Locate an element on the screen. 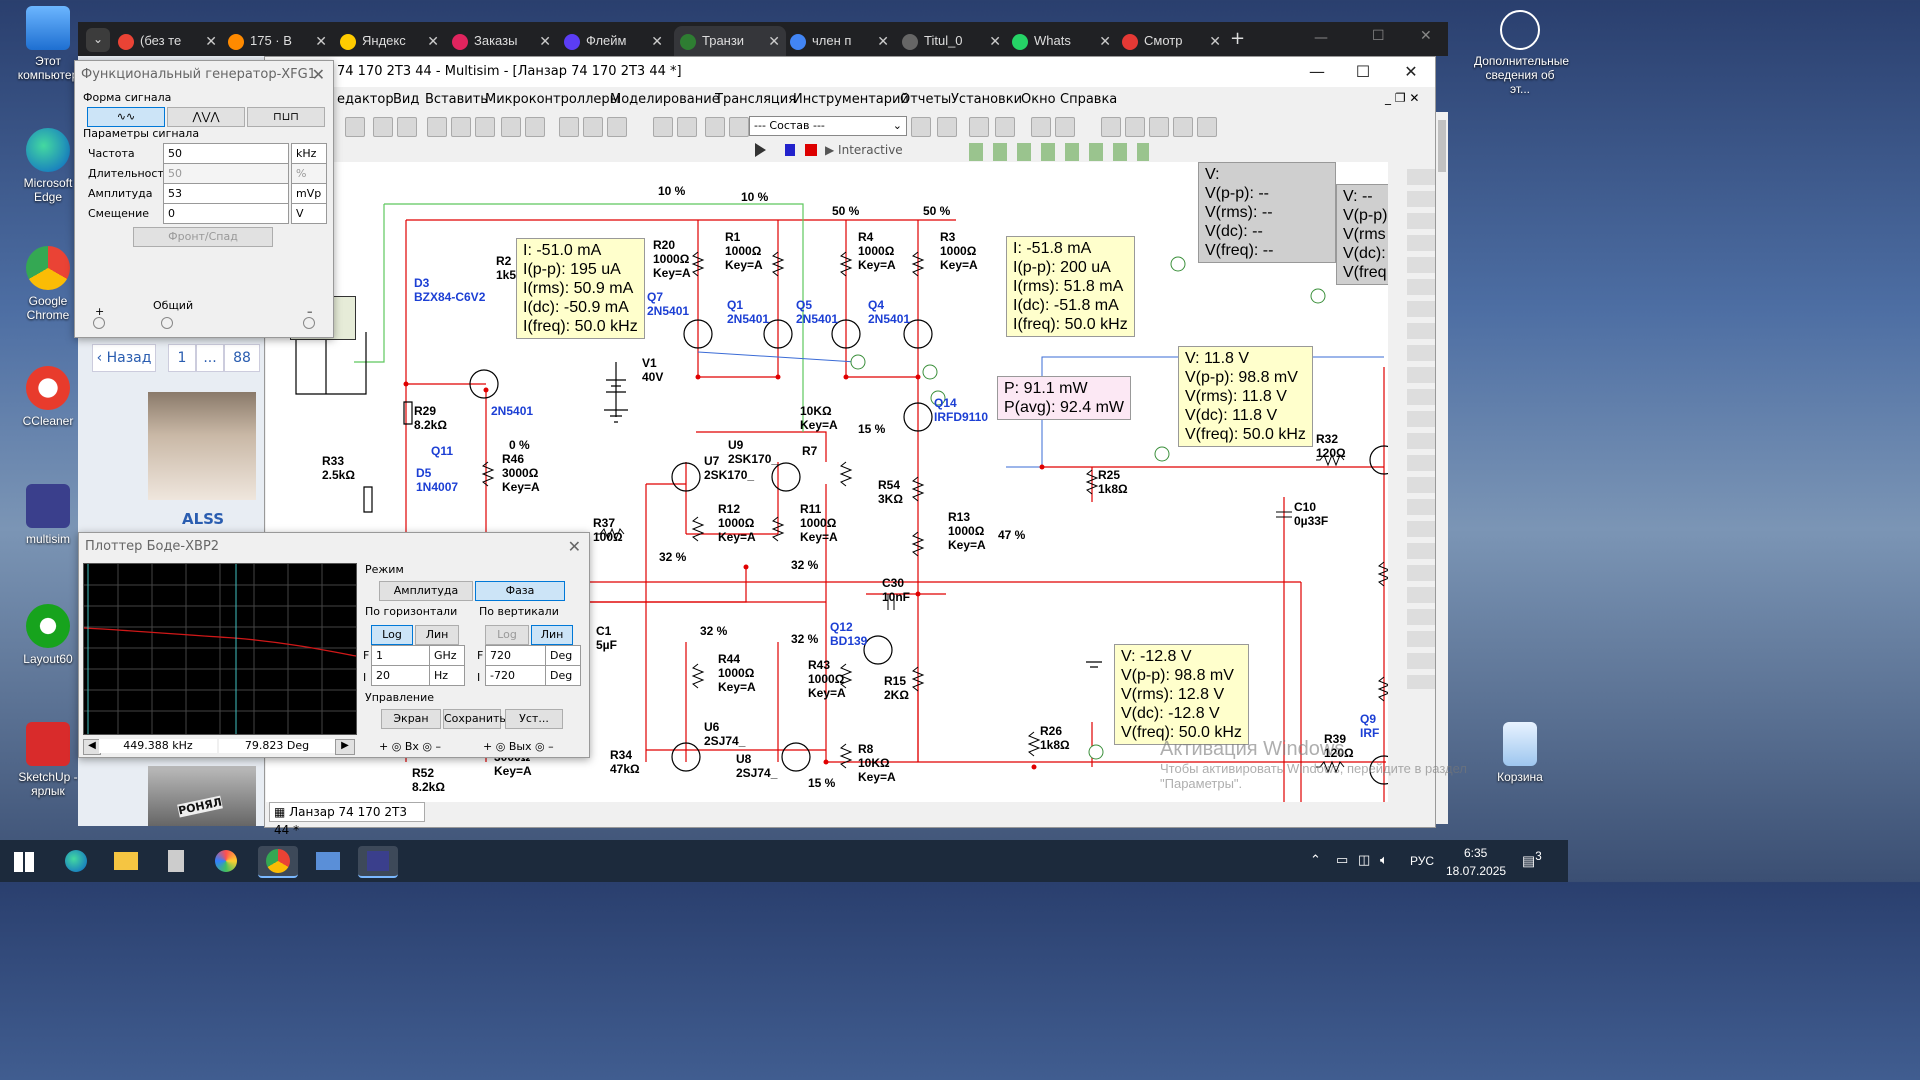 This screenshot has width=1920, height=1080. voltage-probe-readout-inactive: V: -- V(p-p) V(rms V(dc): V(freq is located at coordinates (1362, 234).